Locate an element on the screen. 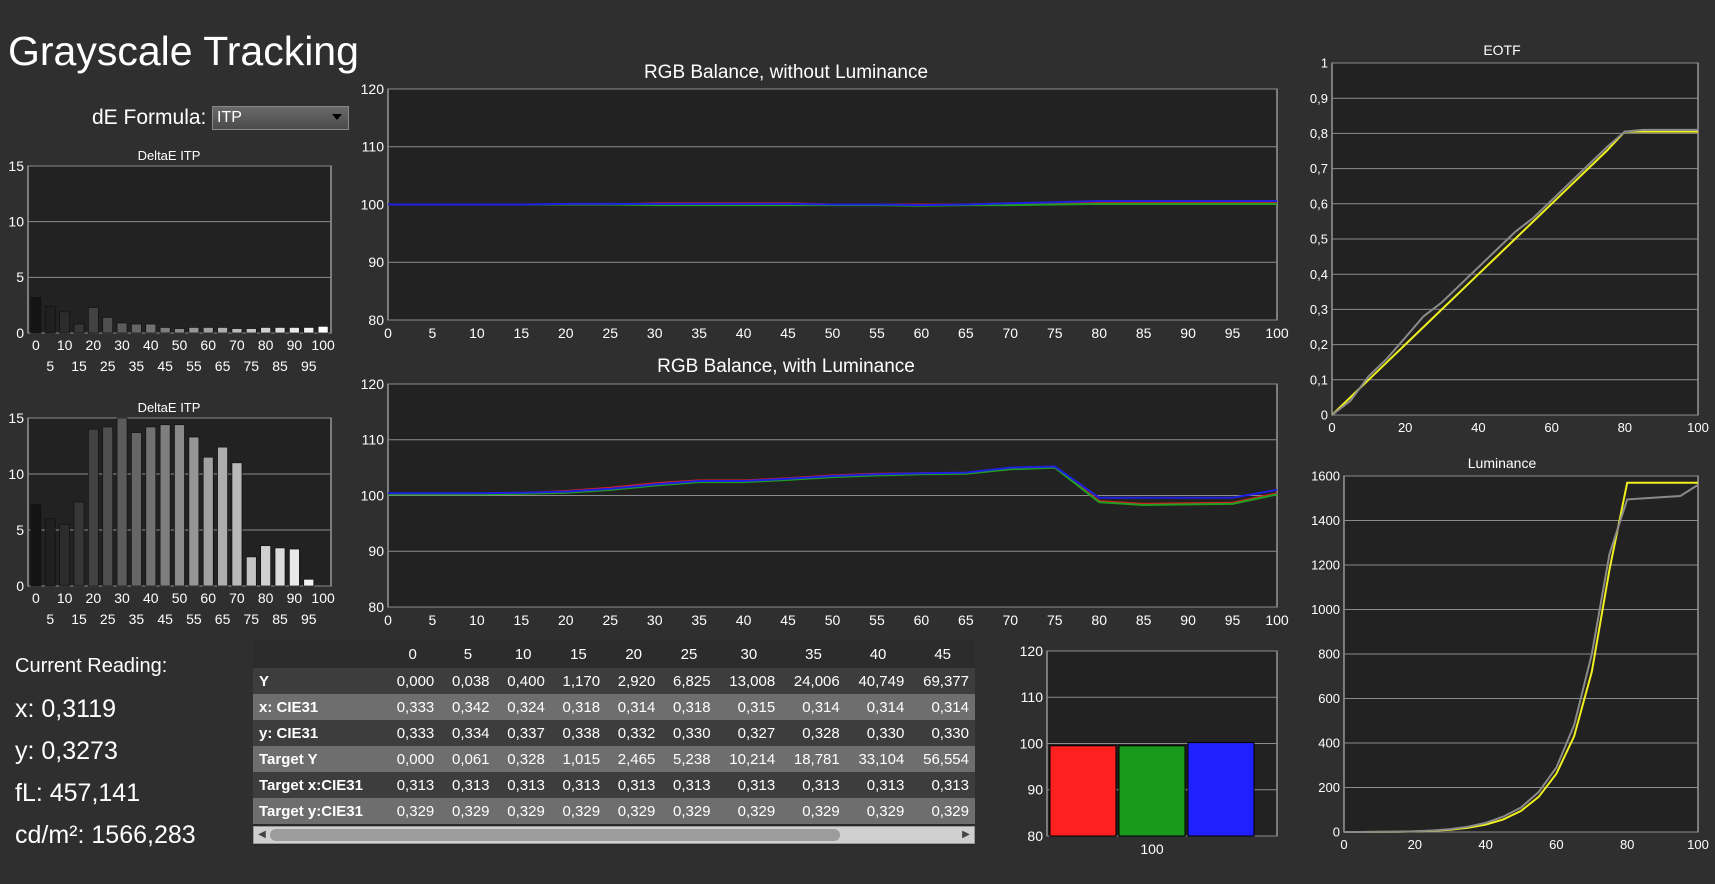 The width and height of the screenshot is (1715, 884). deltae-top-chart-ytick: 0 is located at coordinates (20, 333).